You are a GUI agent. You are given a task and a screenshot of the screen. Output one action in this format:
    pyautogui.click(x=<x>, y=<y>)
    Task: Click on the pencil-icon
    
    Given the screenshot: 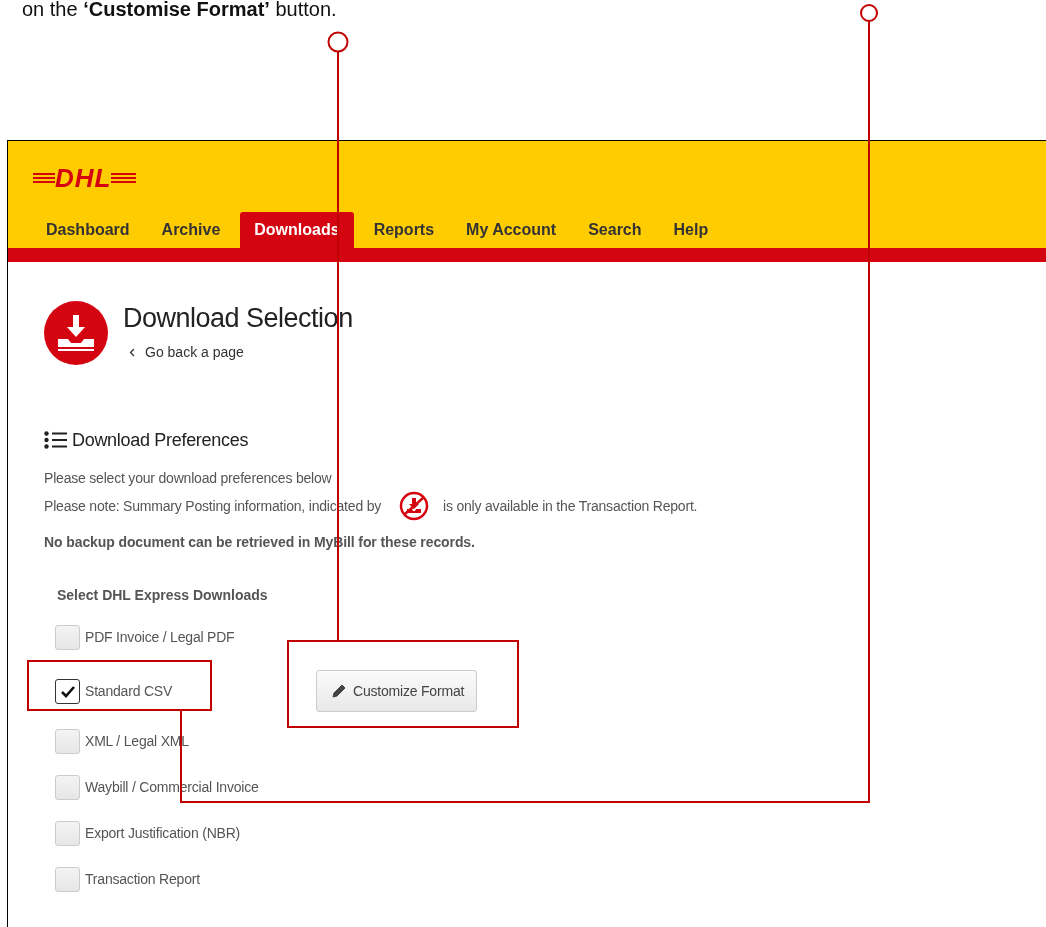 What is the action you would take?
    pyautogui.click(x=339, y=691)
    